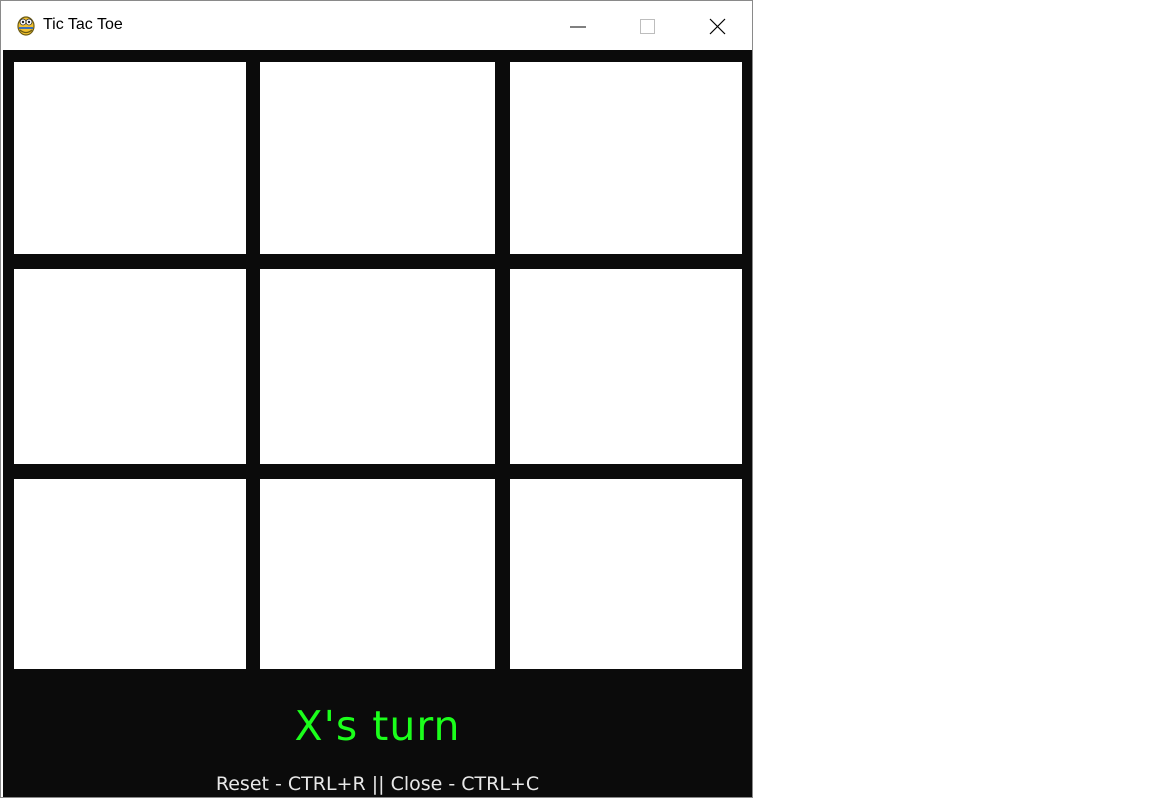 This screenshot has width=1152, height=798. What do you see at coordinates (83, 24) in the screenshot?
I see `window-title: Tic Tac Toe` at bounding box center [83, 24].